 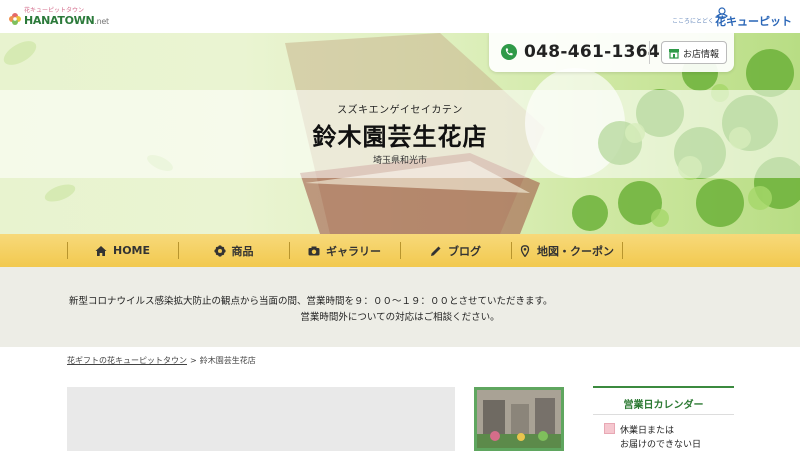 I want to click on main-nav: HOME 商品 ギャラリー ブログ 地図・クーポン, so click(x=400, y=250).